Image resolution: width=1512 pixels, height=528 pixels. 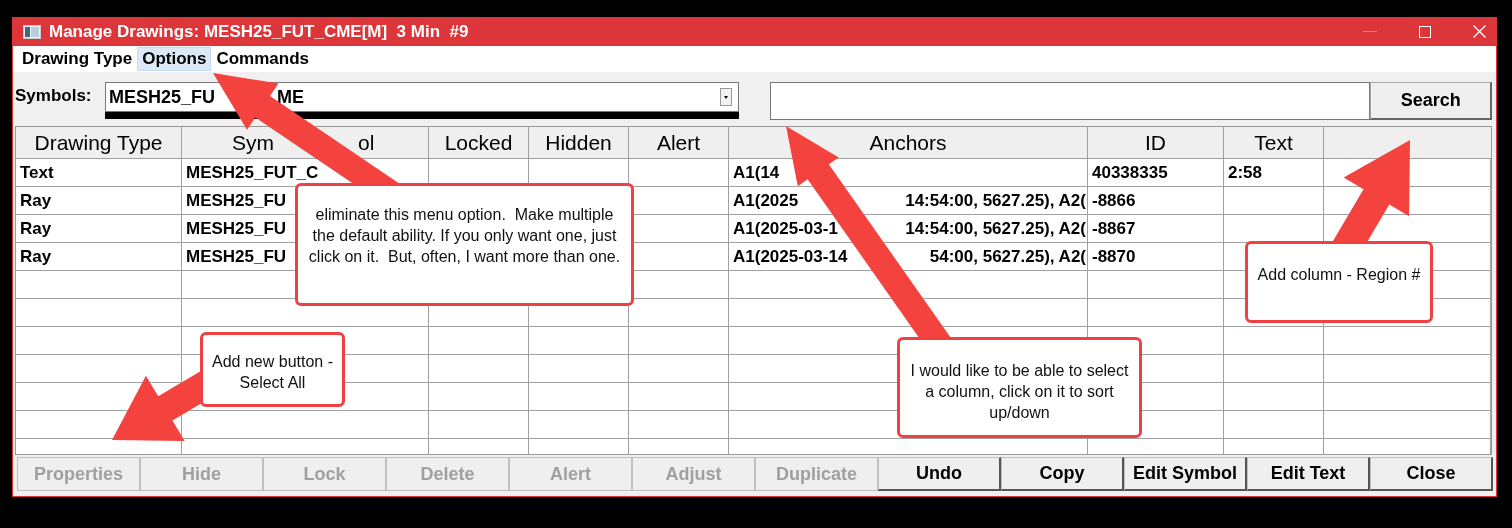 I want to click on window-icon, so click(x=32, y=31).